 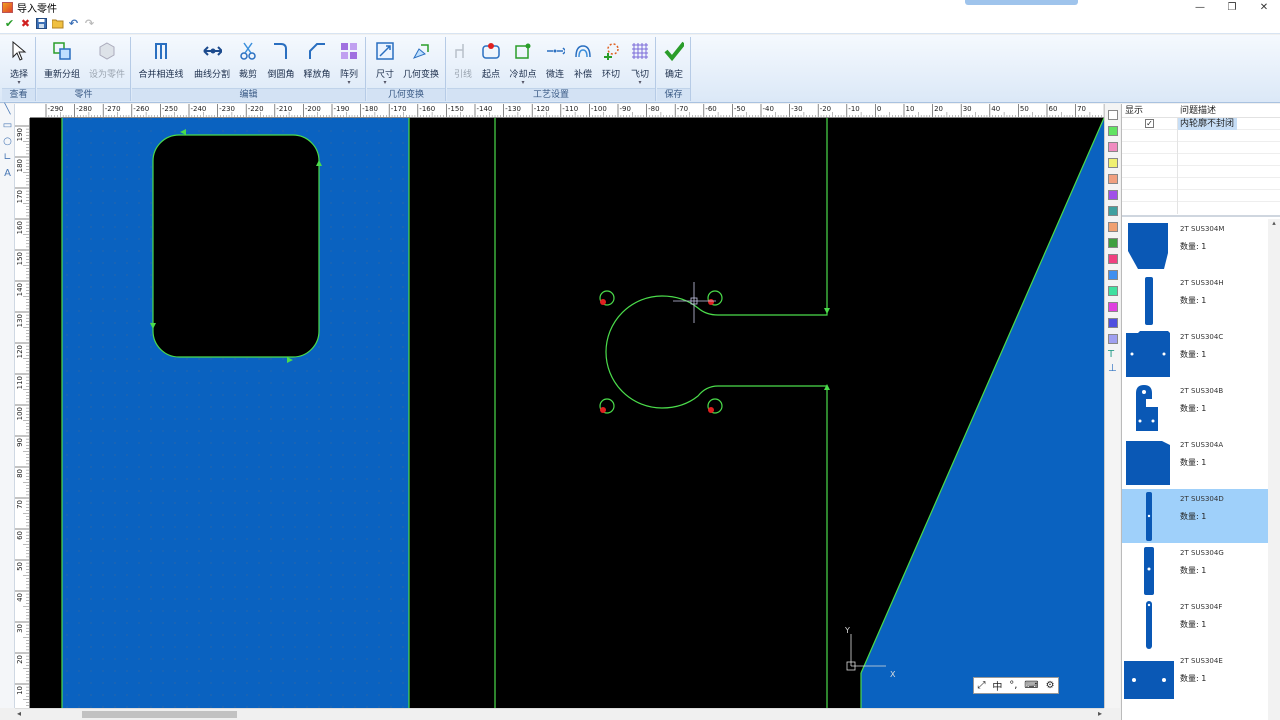 I want to click on canvas-mini-toolbar: ⤢ 中 °, ⌨ ⚙, so click(x=1016, y=685).